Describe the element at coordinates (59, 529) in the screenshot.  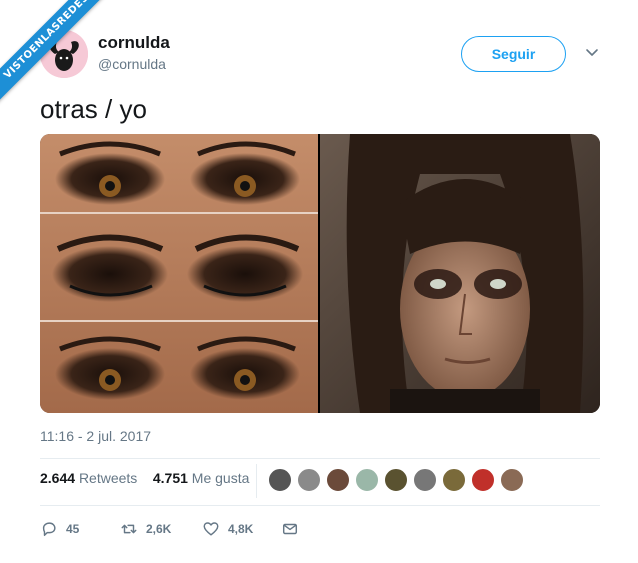
I see `reply-button: 45` at that location.